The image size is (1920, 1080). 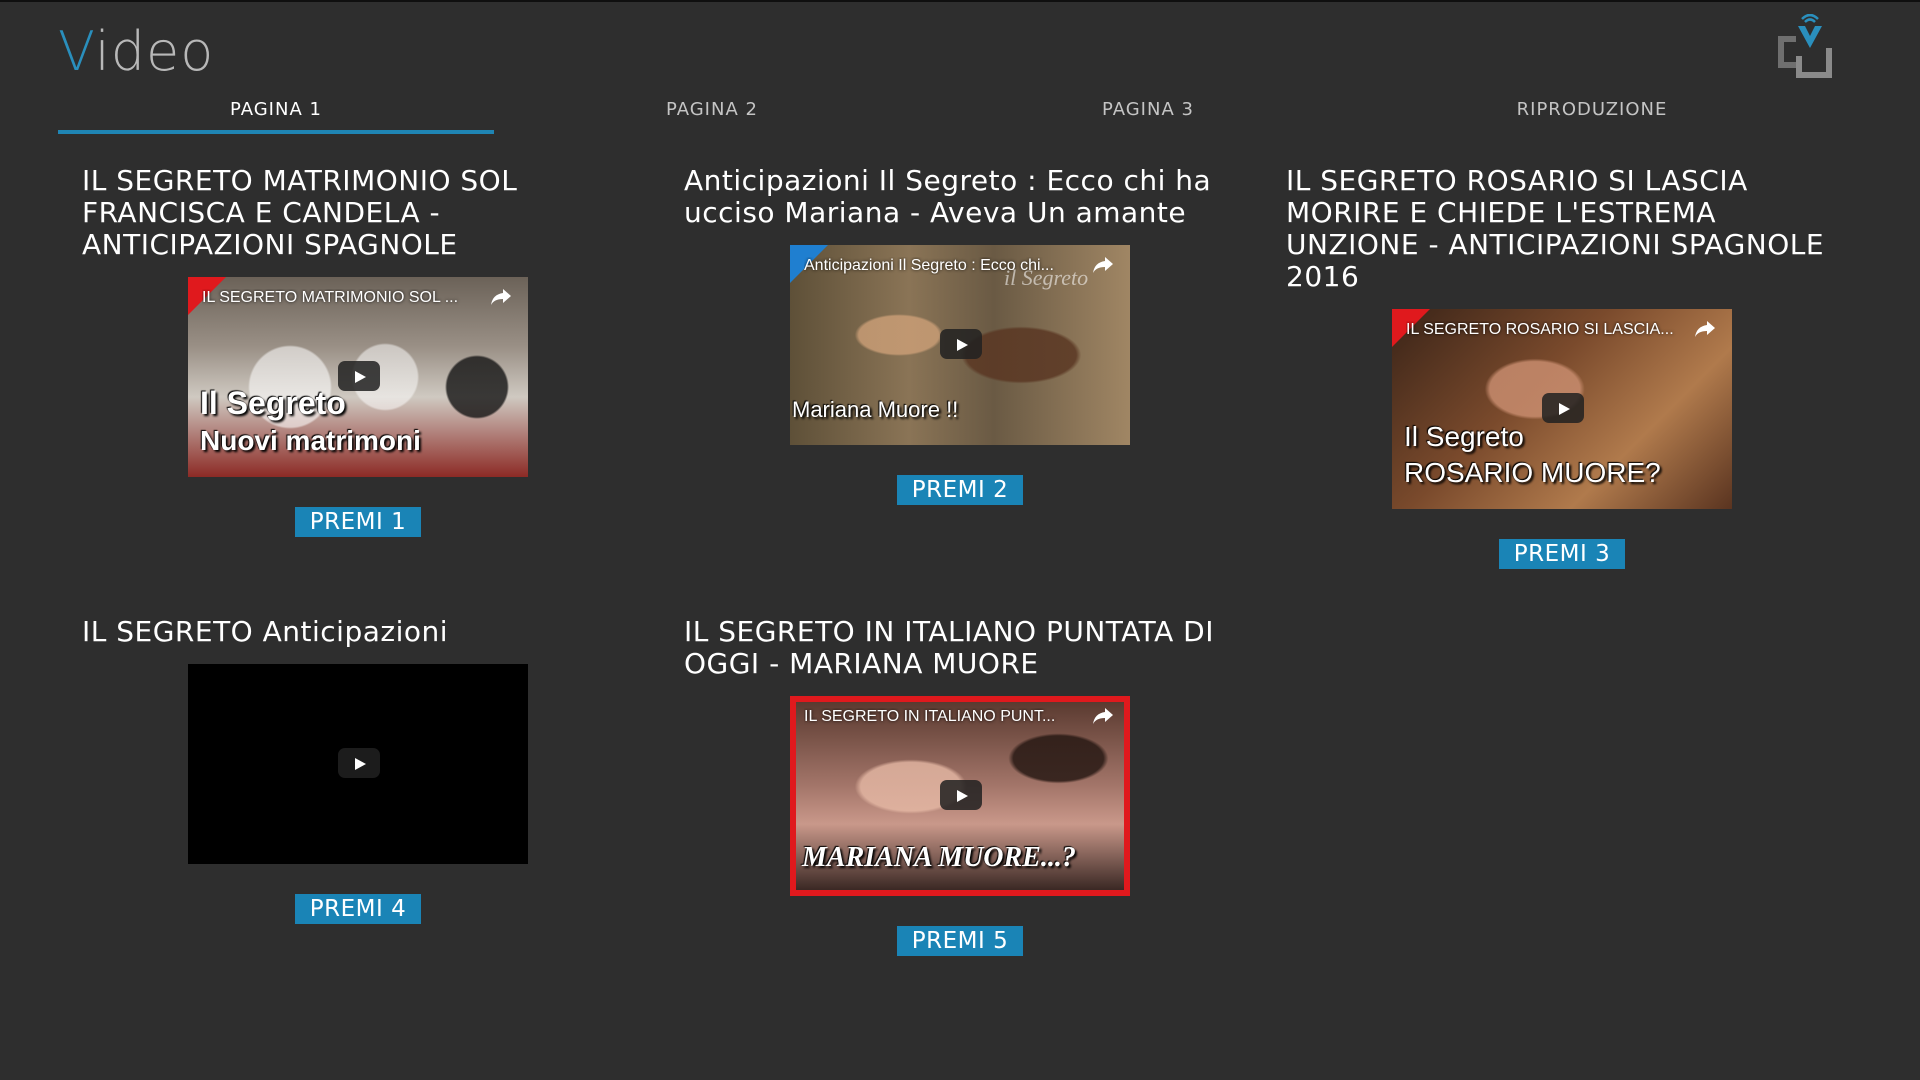 I want to click on video-player, so click(x=358, y=764).